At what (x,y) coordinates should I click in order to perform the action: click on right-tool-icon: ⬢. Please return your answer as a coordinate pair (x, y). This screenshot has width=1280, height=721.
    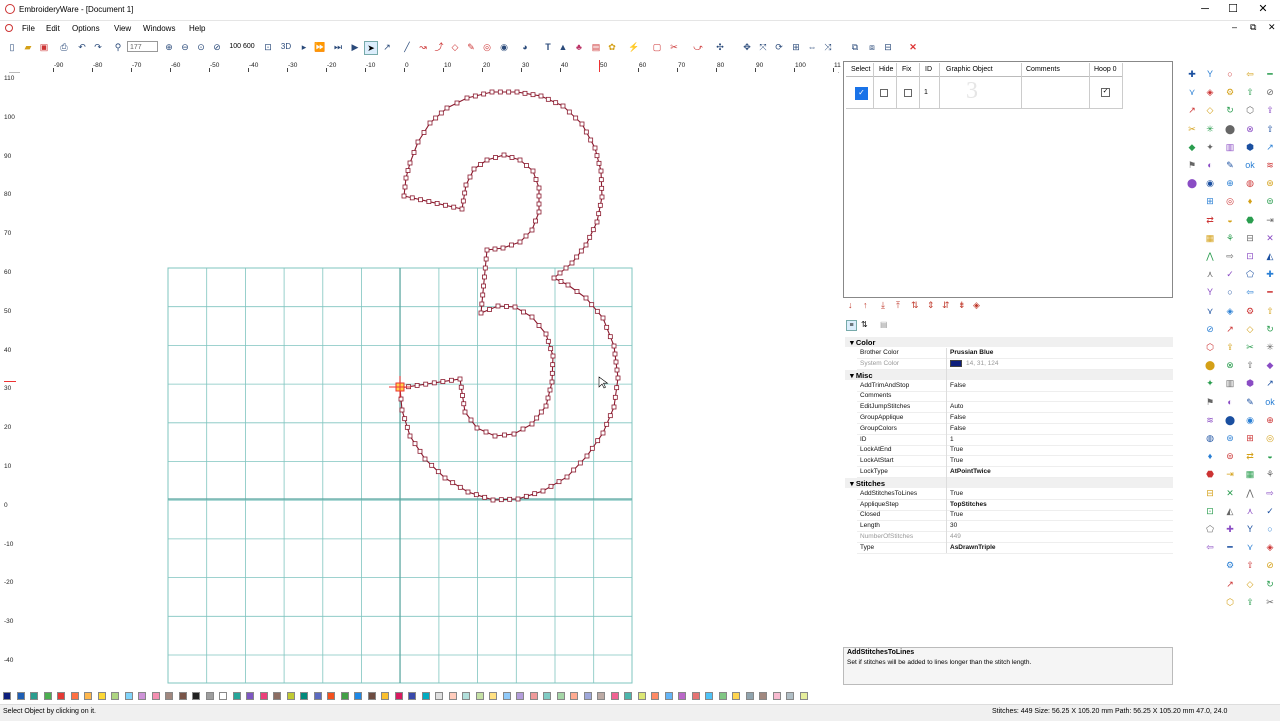
    Looking at the image, I should click on (1250, 383).